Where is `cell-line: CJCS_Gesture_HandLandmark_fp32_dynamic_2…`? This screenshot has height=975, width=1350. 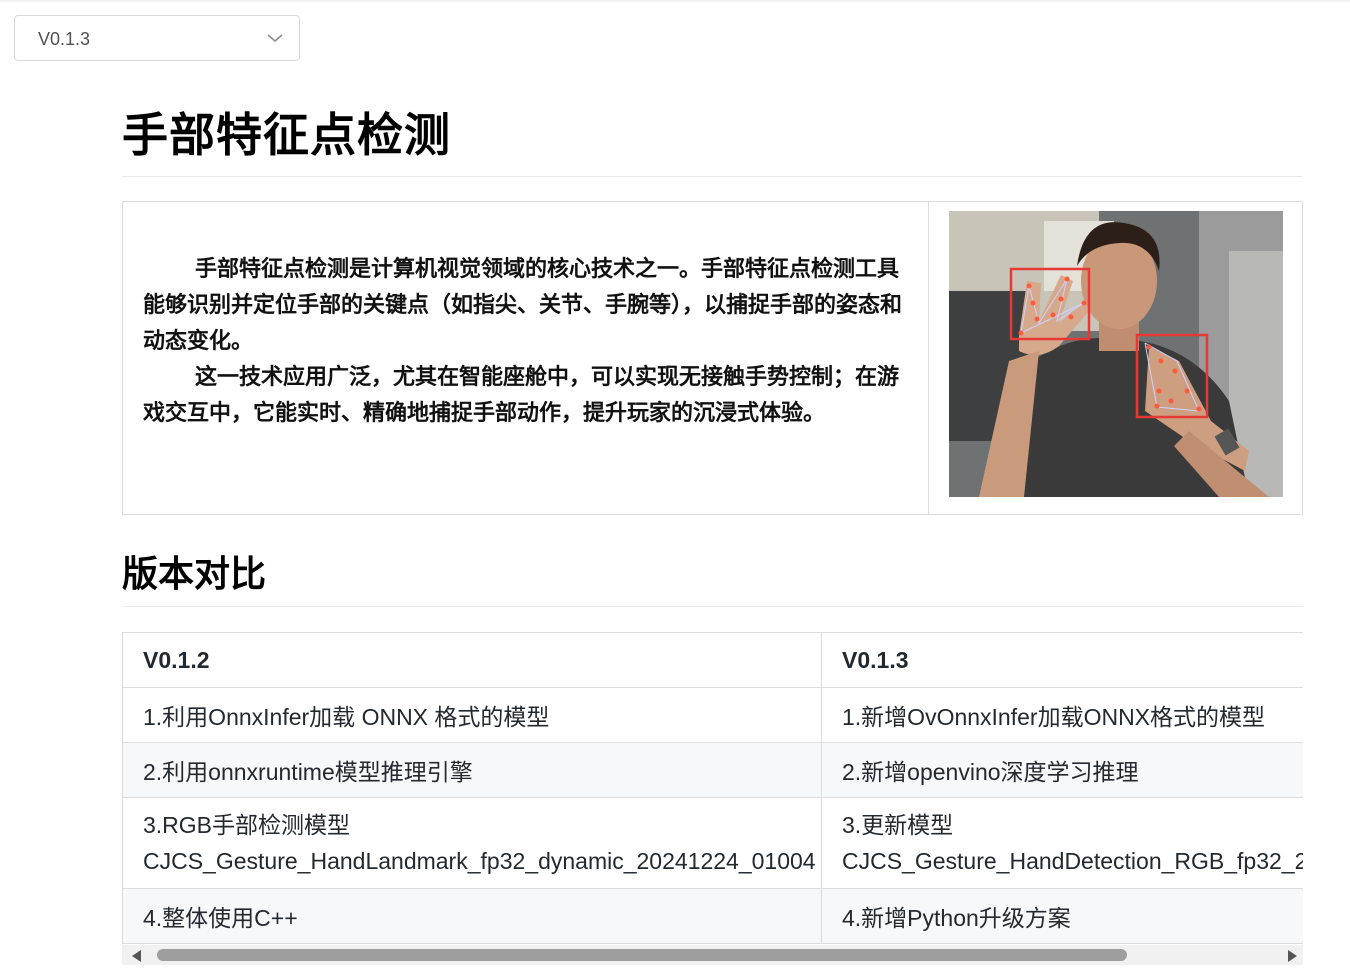 cell-line: CJCS_Gesture_HandLandmark_fp32_dynamic_2… is located at coordinates (479, 861).